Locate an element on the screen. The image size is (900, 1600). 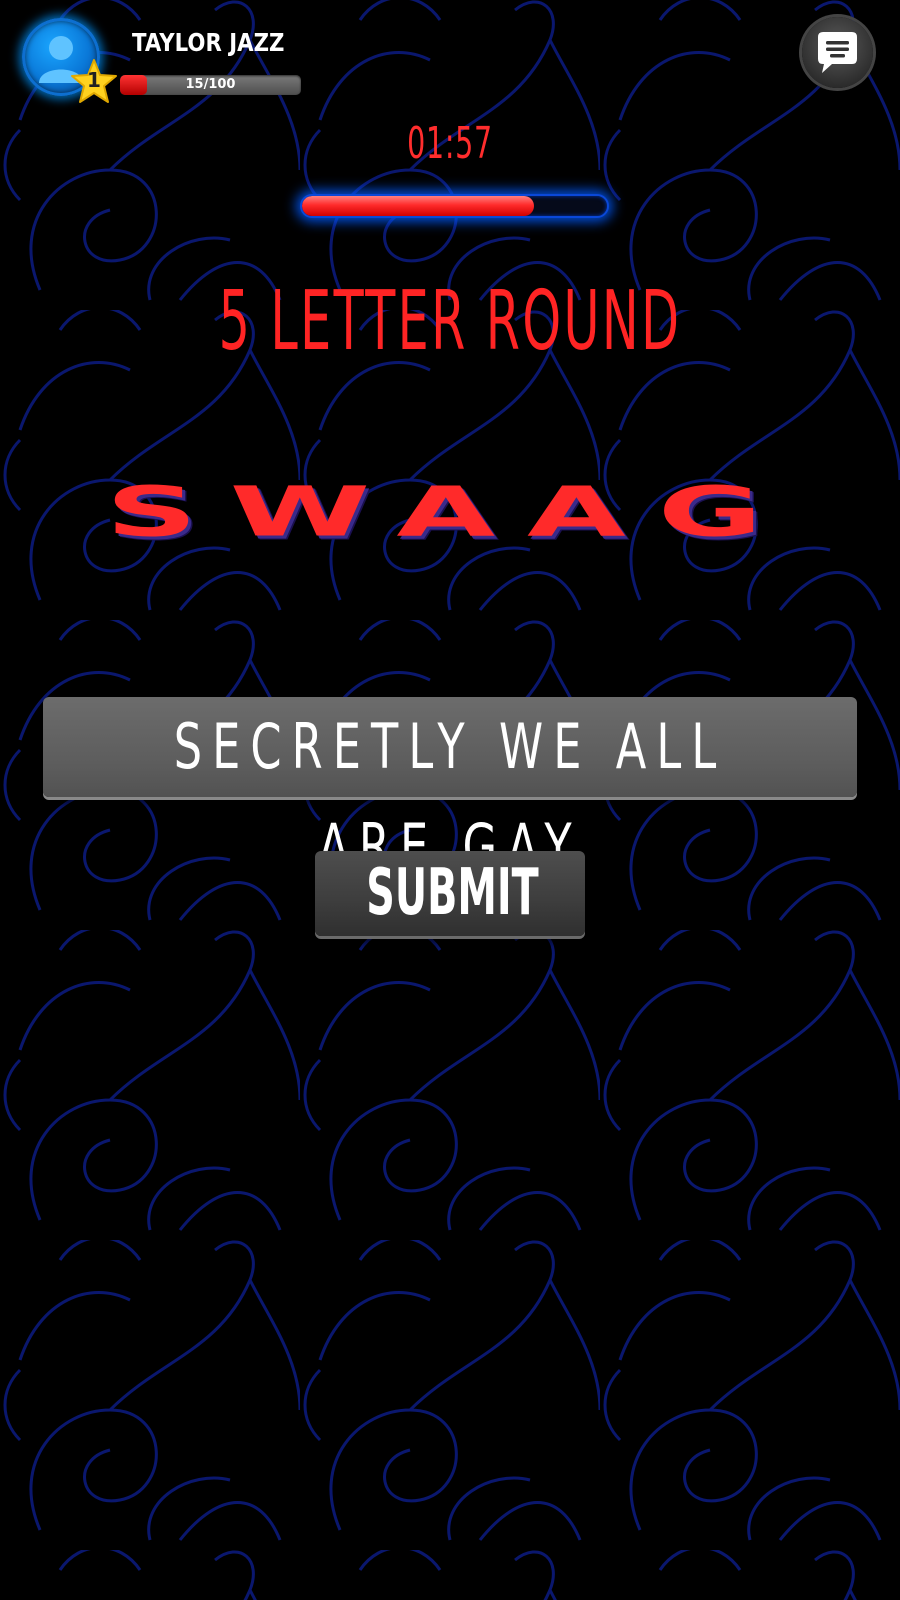
player-name: TAYLOR JAZZ is located at coordinates (208, 42).